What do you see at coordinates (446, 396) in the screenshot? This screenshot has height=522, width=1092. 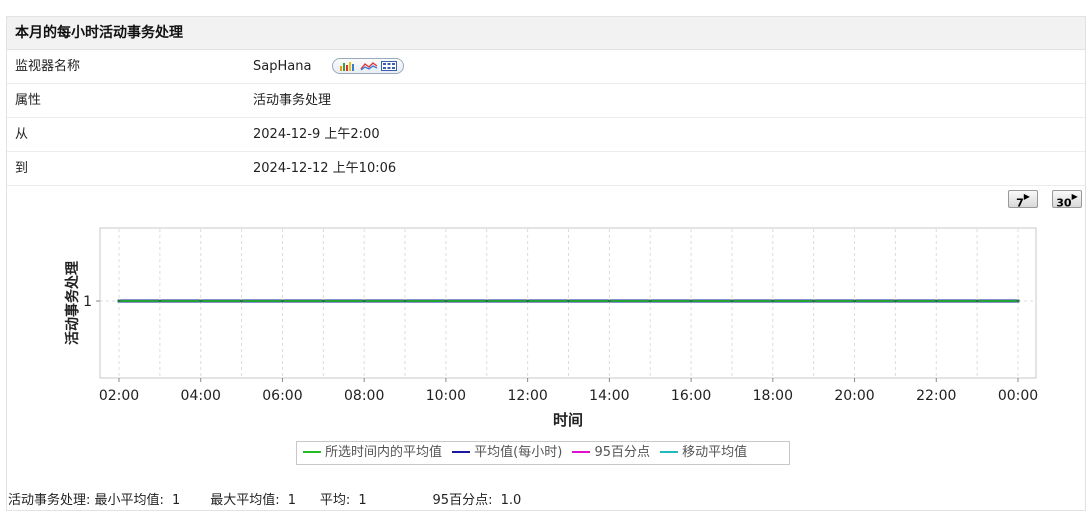 I see `x-tick-label: 10:00` at bounding box center [446, 396].